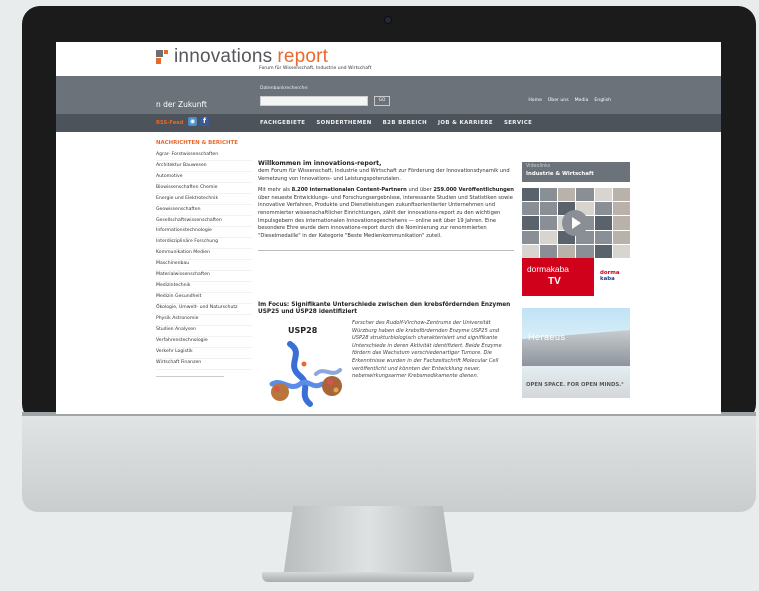 This screenshot has width=759, height=591. What do you see at coordinates (284, 88) in the screenshot?
I see `search-label: Datenbankrecherche:` at bounding box center [284, 88].